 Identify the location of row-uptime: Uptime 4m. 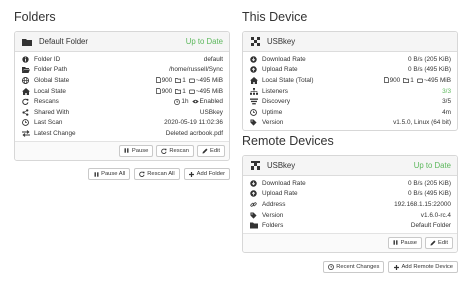
(350, 112).